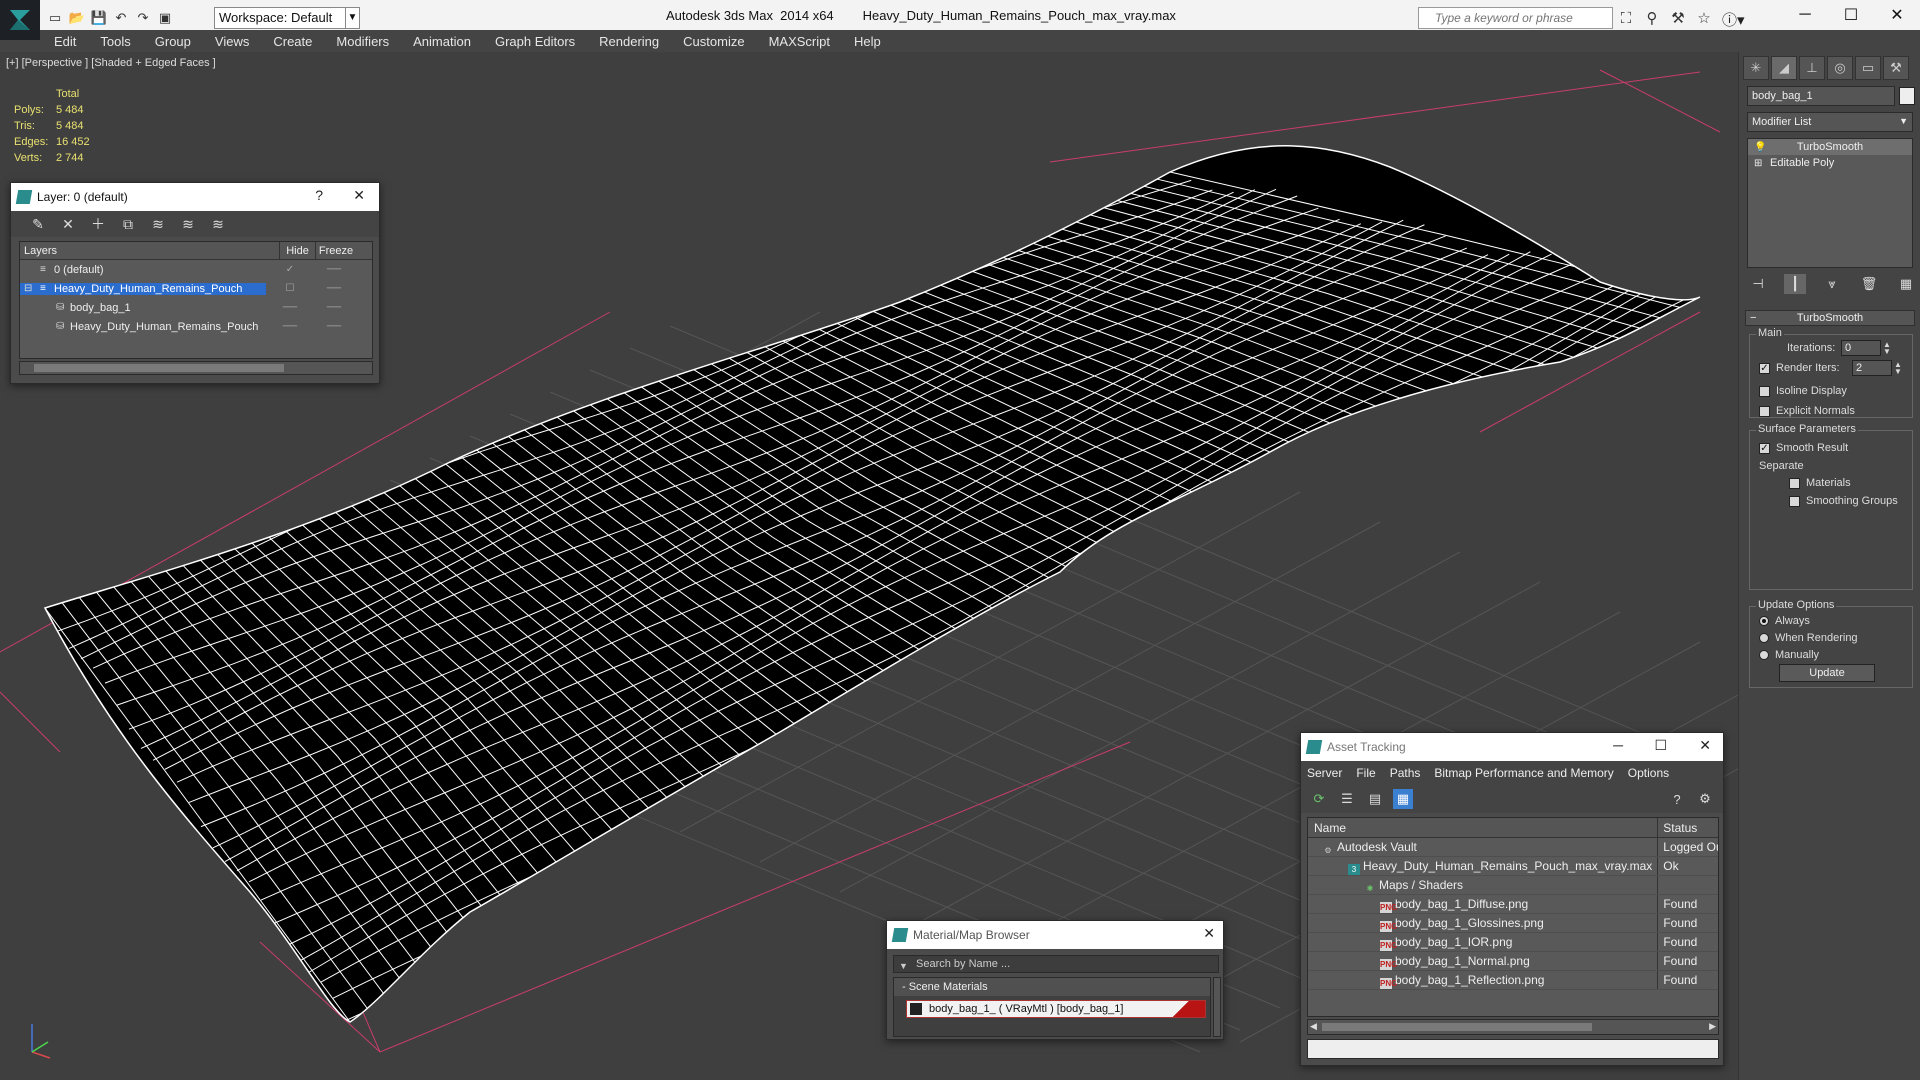  What do you see at coordinates (1056, 1009) in the screenshot?
I see `material-item: body_bag_1_ ( VRayMtl ) [body_bag_1]` at bounding box center [1056, 1009].